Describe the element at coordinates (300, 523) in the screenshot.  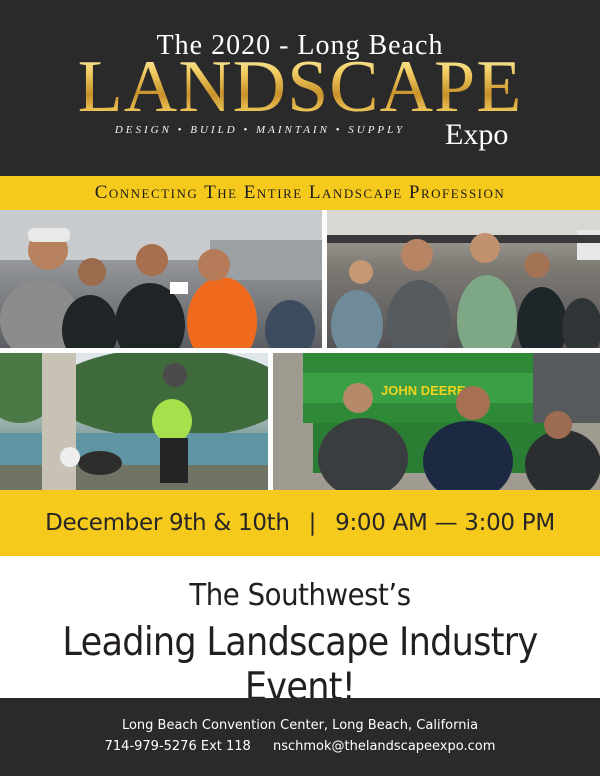
I see `event-date-bar: December 9th & 10th | 9:00 AM — 3:00 PM` at that location.